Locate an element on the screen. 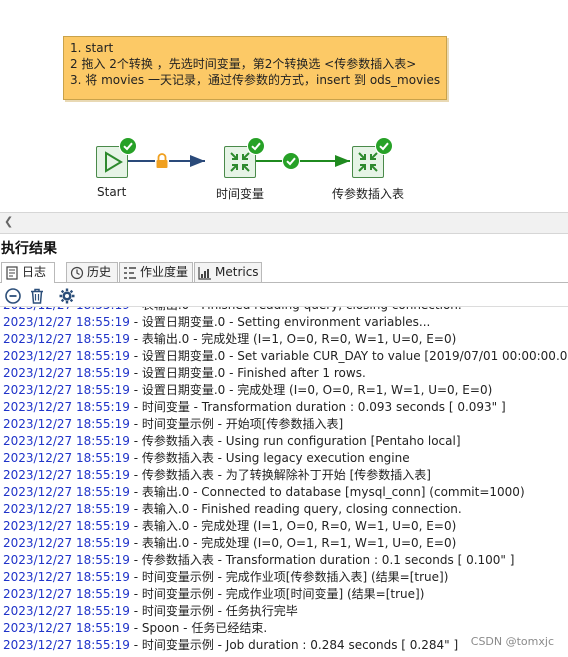  results-toolbar is located at coordinates (284, 295).